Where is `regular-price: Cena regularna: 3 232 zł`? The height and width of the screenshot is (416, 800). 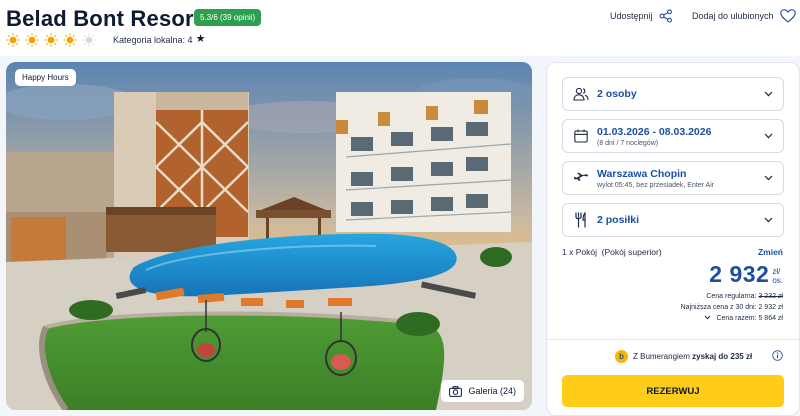
regular-price: Cena regularna: 3 232 zł is located at coordinates (744, 296).